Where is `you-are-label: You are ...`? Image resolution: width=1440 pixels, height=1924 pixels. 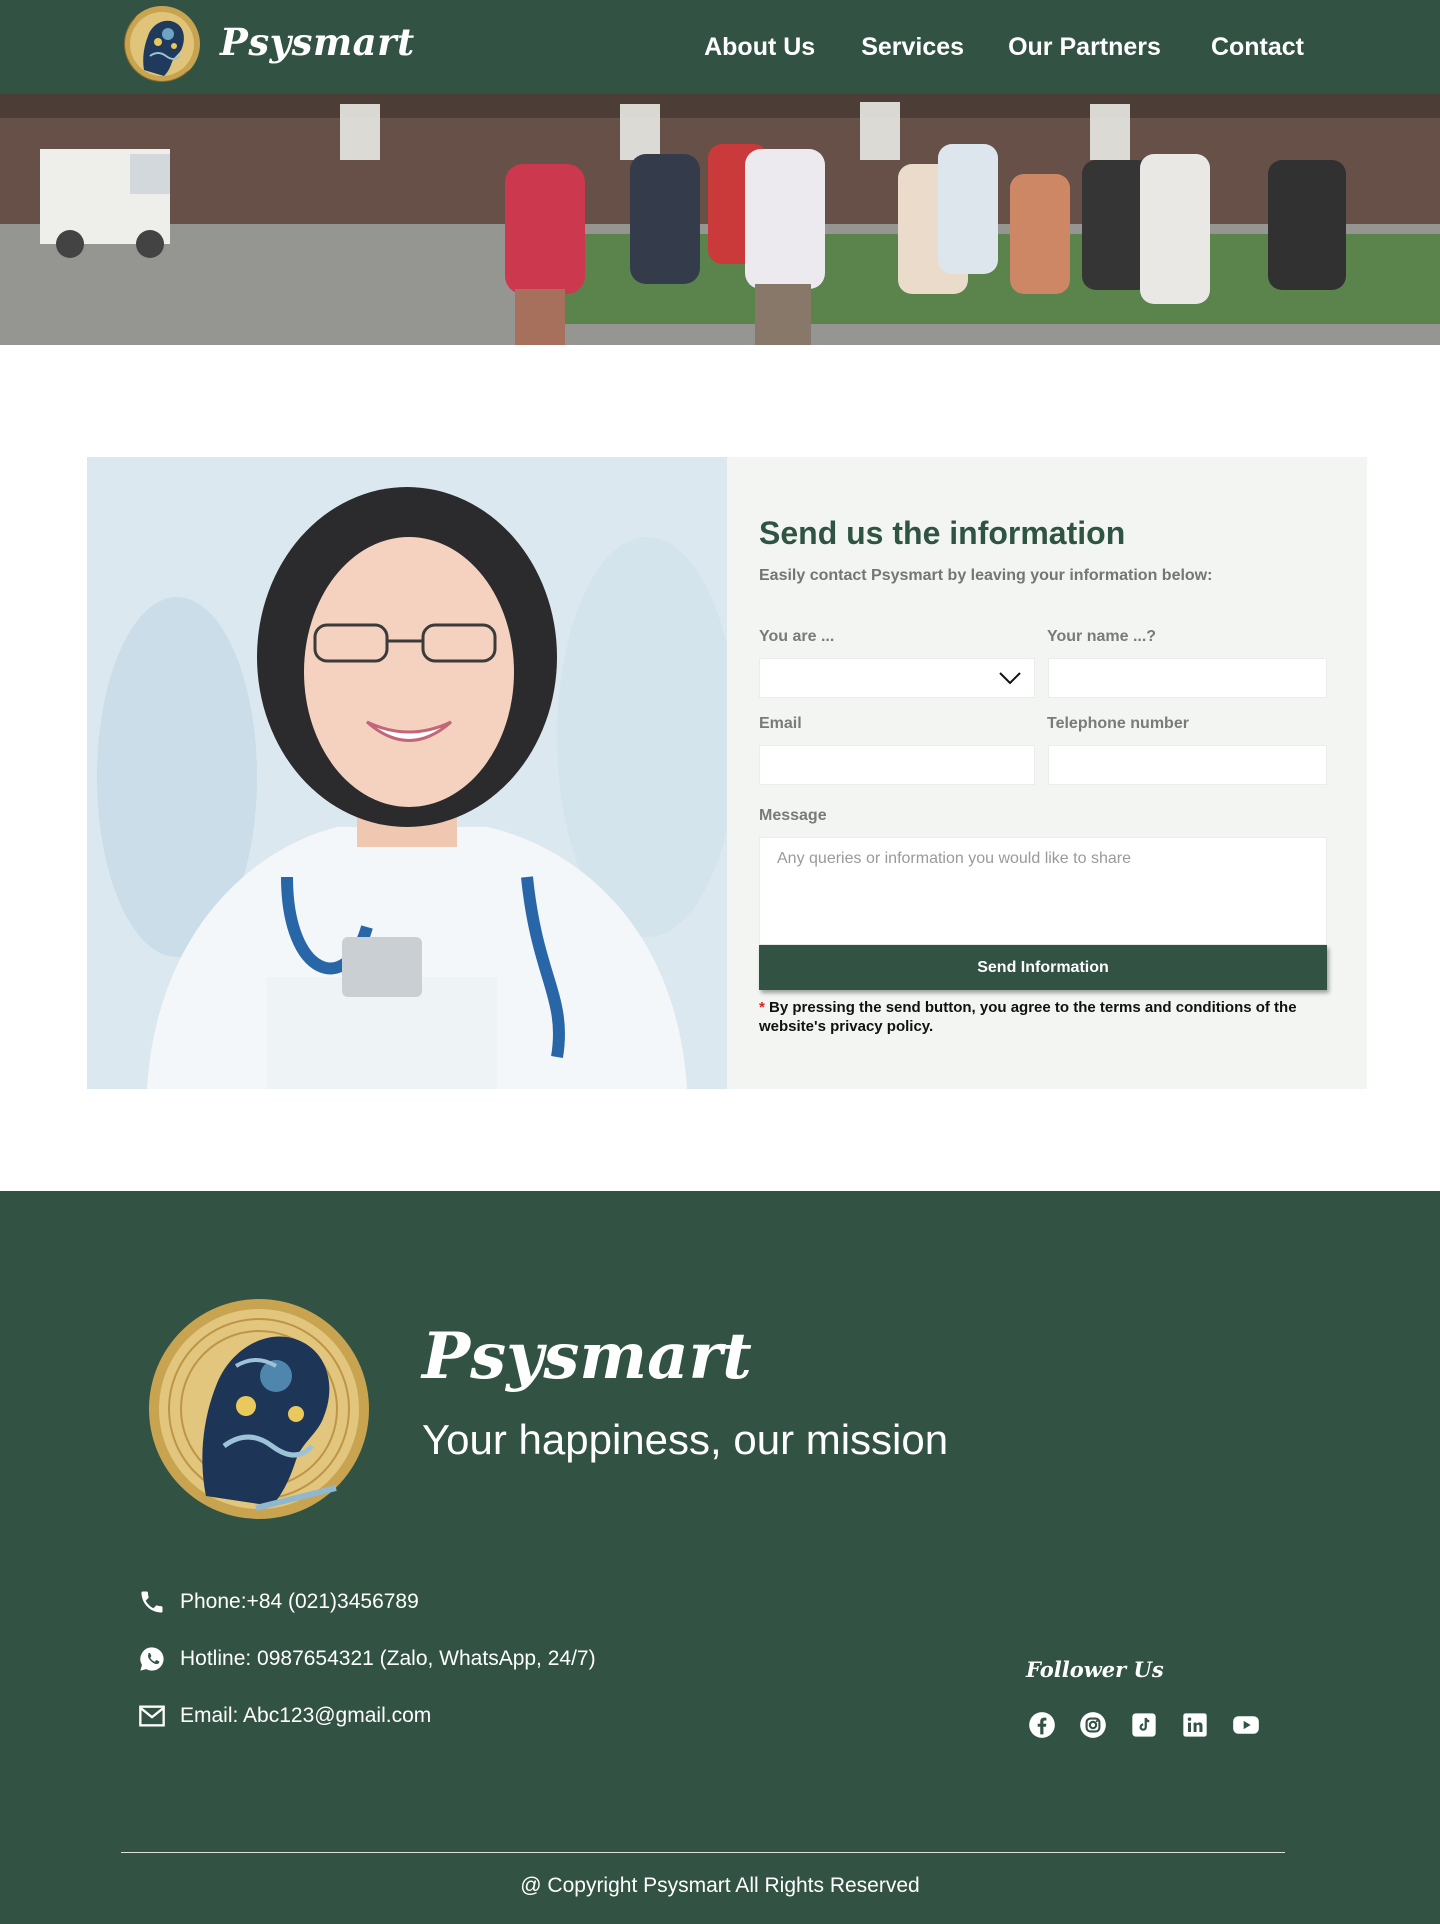 you-are-label: You are ... is located at coordinates (797, 636).